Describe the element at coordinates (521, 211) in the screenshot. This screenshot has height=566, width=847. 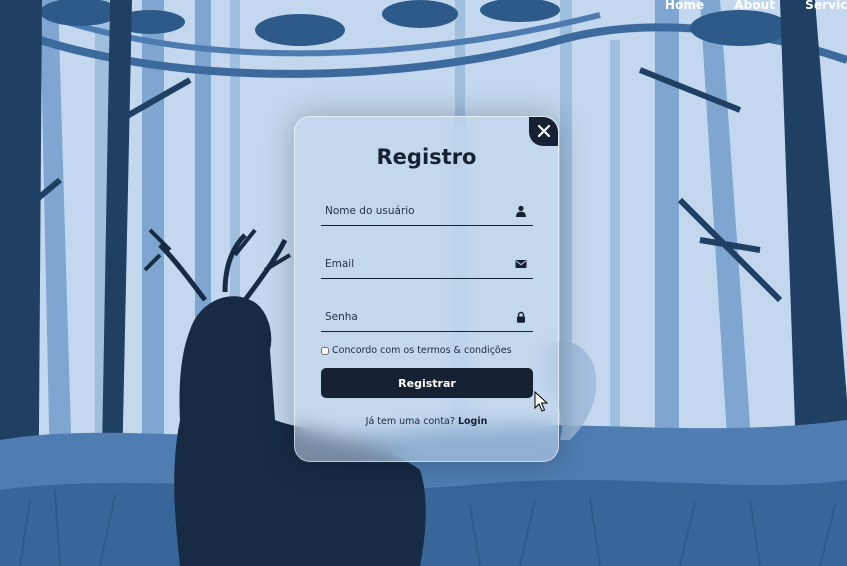
I see `user-icon` at that location.